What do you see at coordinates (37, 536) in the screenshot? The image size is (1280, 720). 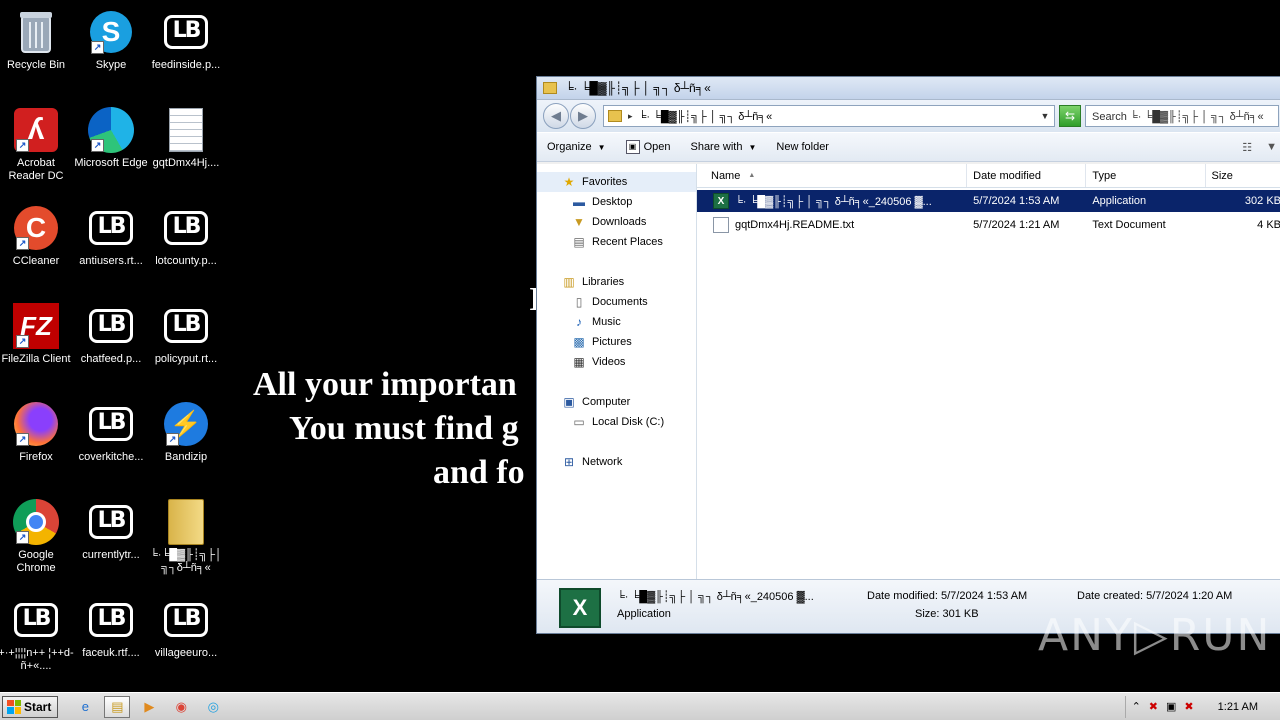 I see `desktop-icon-chrome: ↗ Google Chrome` at bounding box center [37, 536].